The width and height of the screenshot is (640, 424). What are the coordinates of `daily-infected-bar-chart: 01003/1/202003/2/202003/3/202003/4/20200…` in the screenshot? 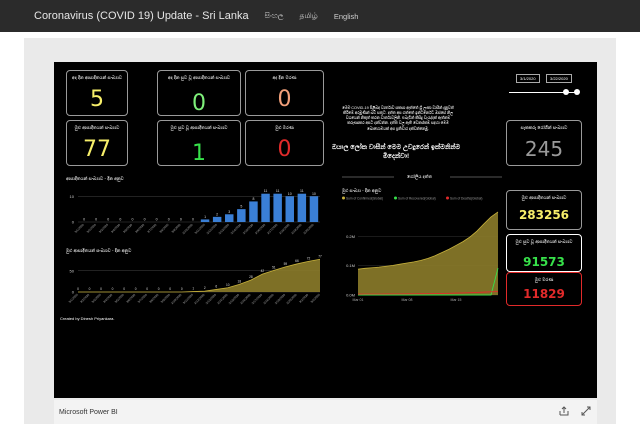 It's located at (193, 212).